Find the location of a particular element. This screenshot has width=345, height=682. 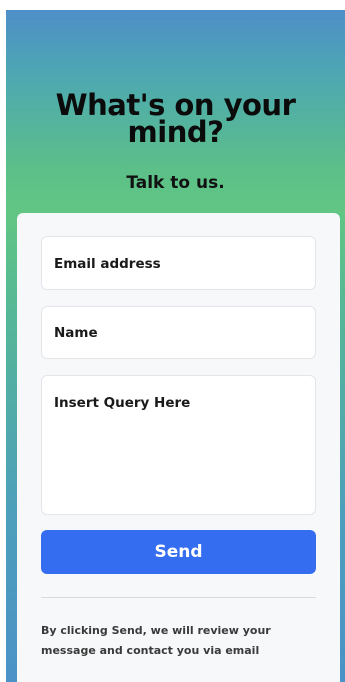

name-field: Name is located at coordinates (178, 332).